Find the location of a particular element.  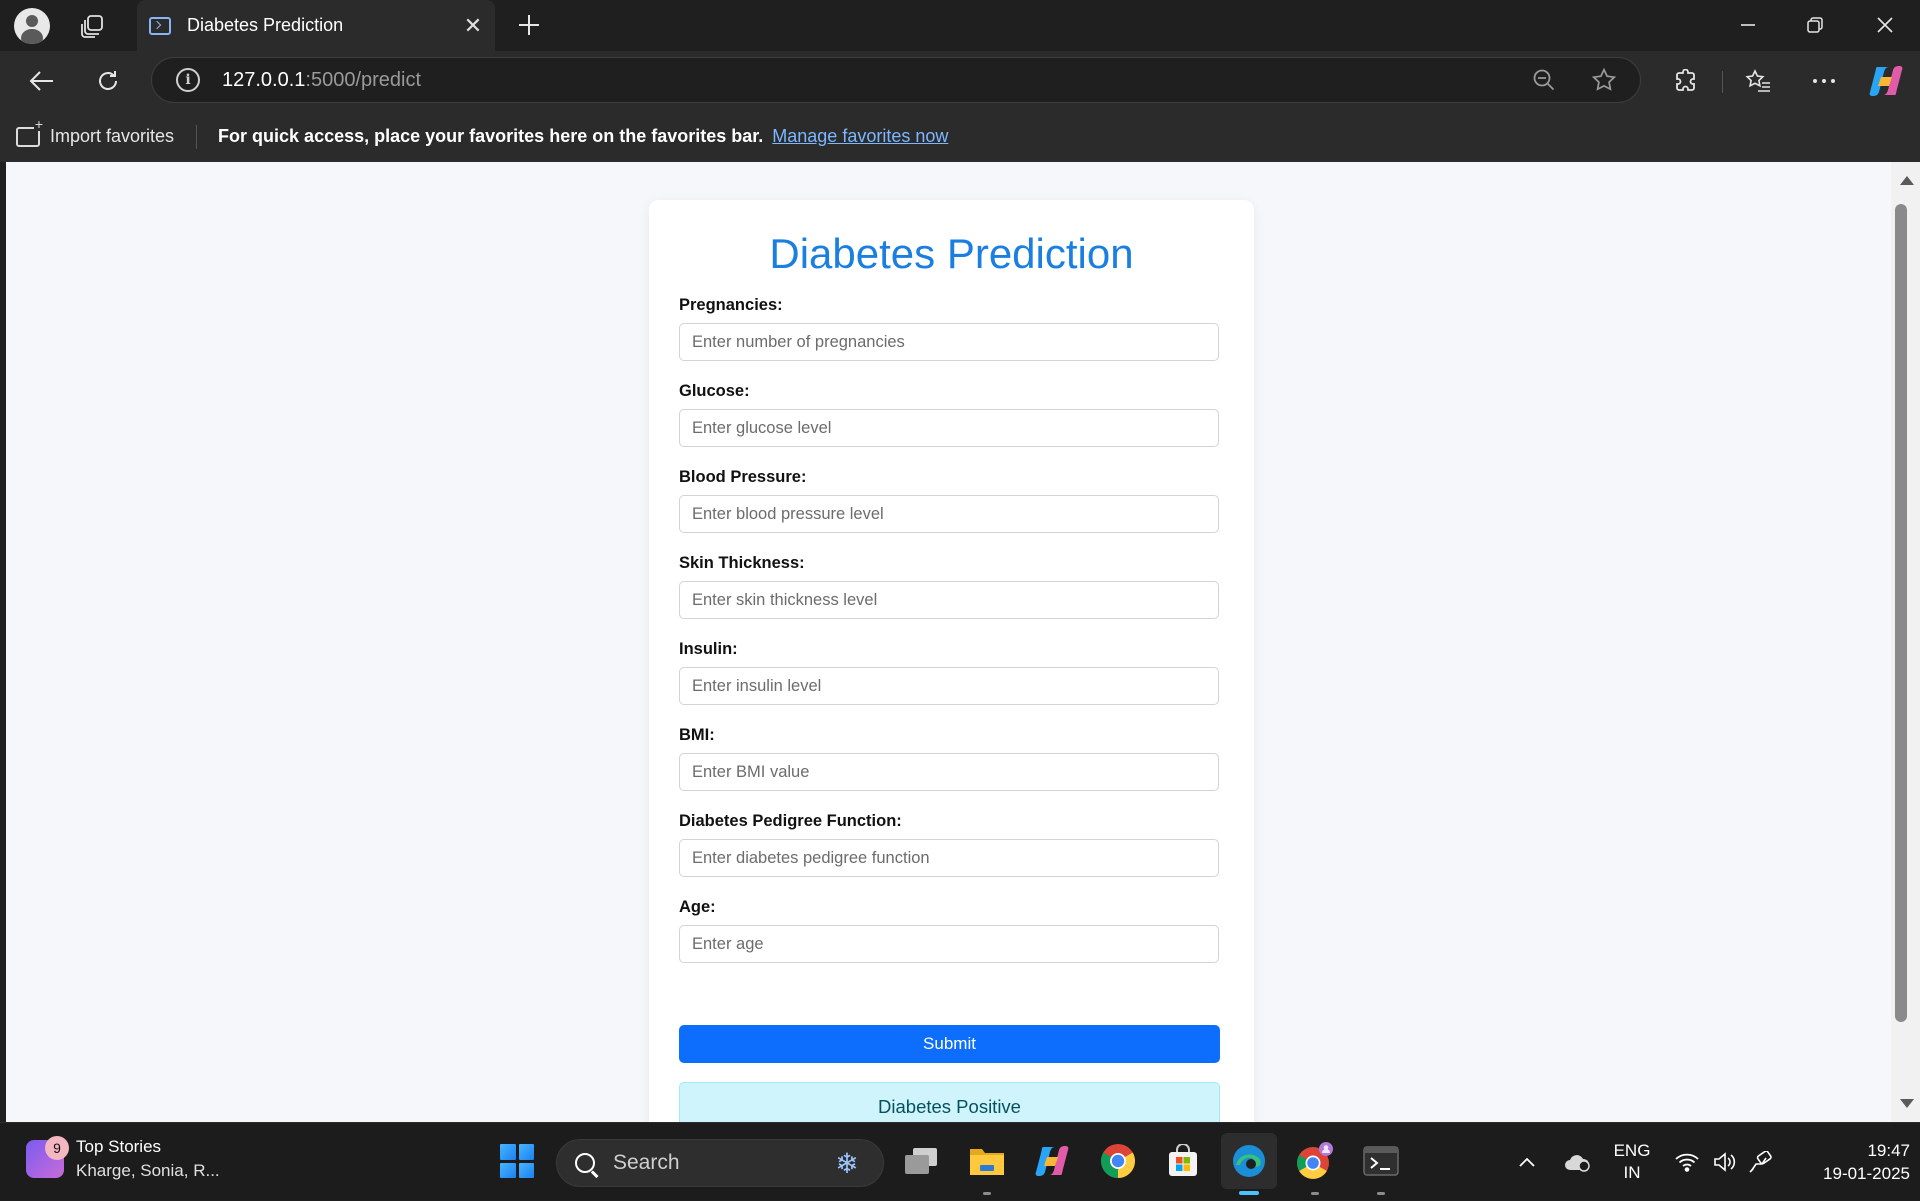

zoom-button is located at coordinates (1544, 80).